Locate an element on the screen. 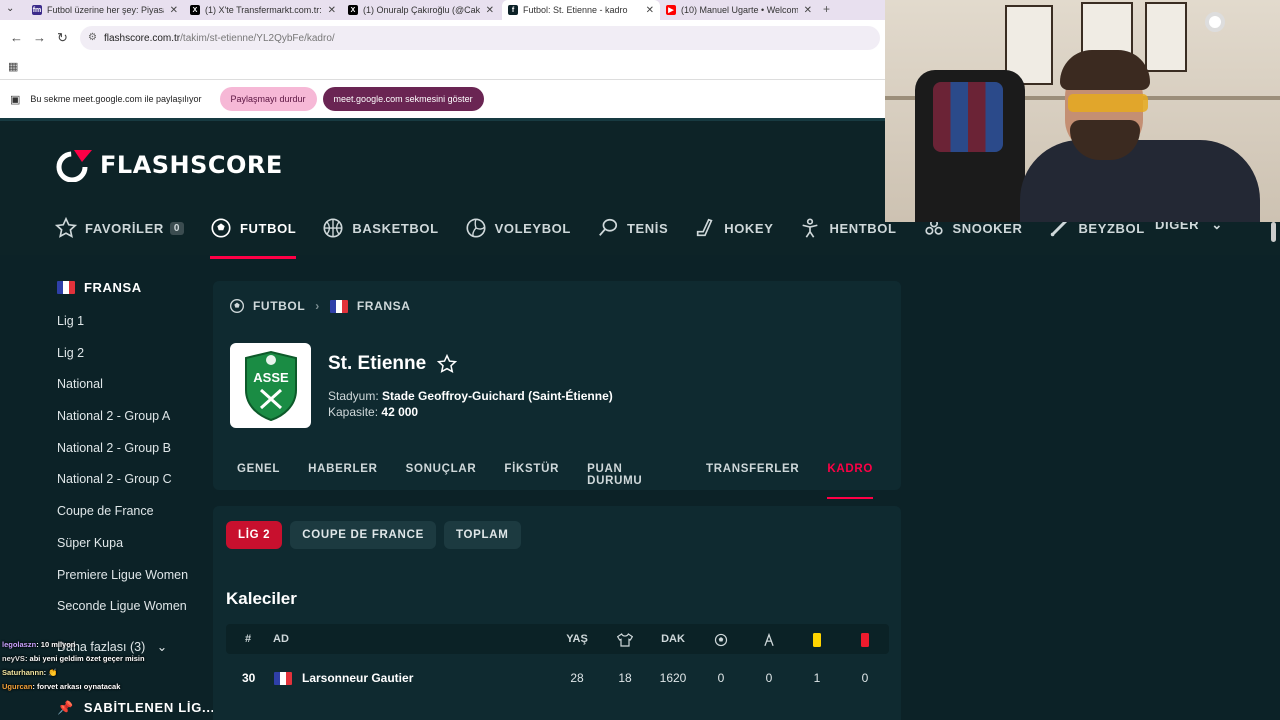 The width and height of the screenshot is (1280, 720). nav-hockey: HOKEY is located at coordinates (733, 228).